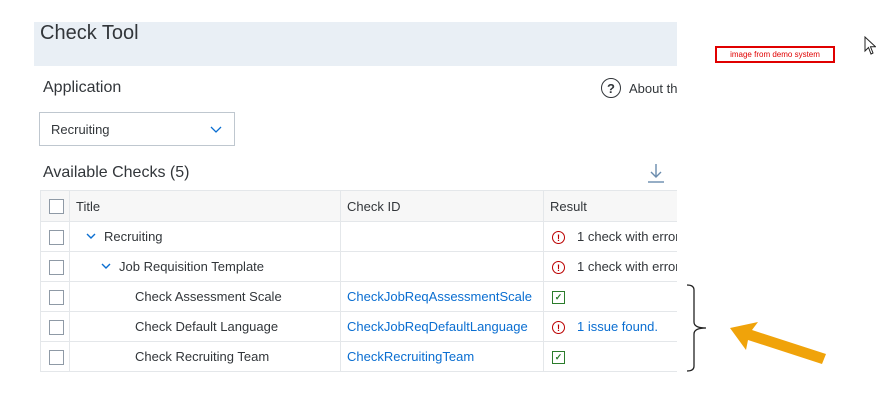 This screenshot has width=876, height=417. Describe the element at coordinates (775, 54) in the screenshot. I see `demo-system-badge: image from demo system` at that location.